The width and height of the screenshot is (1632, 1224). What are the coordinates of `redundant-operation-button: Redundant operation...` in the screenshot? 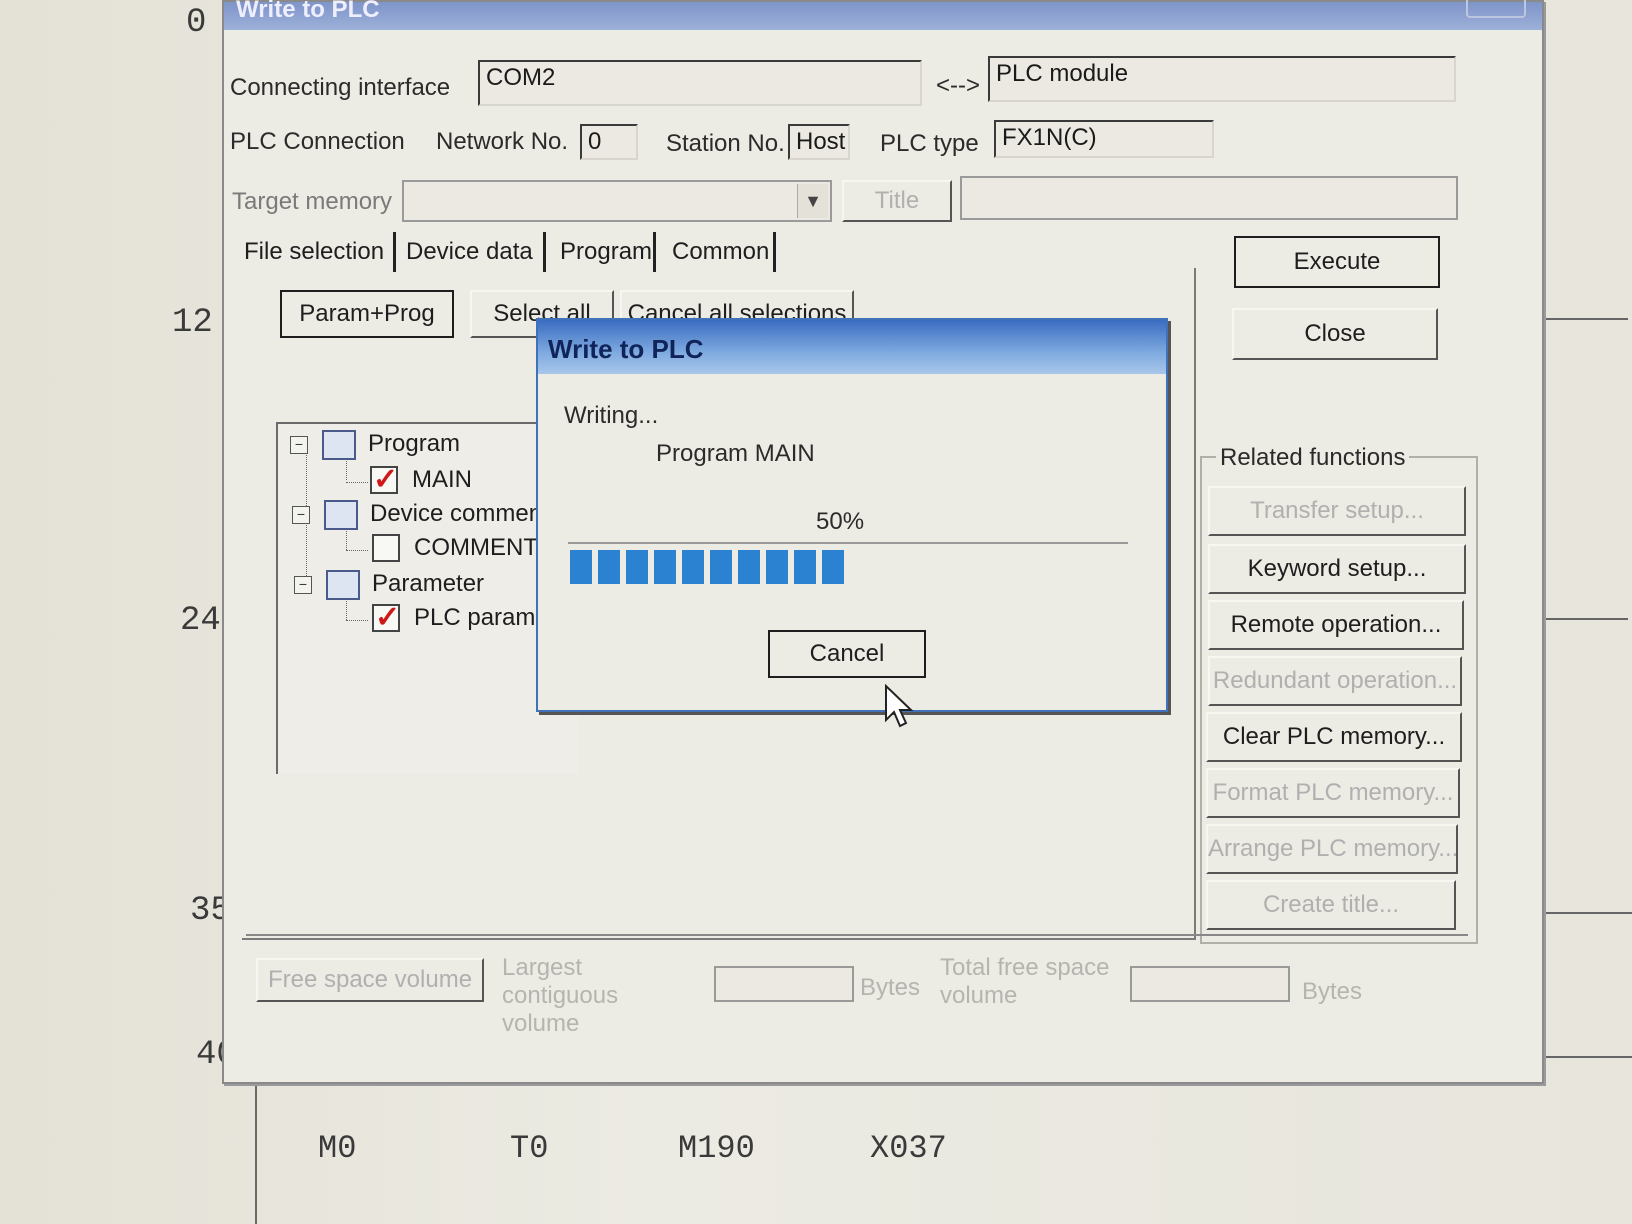 It's located at (1335, 681).